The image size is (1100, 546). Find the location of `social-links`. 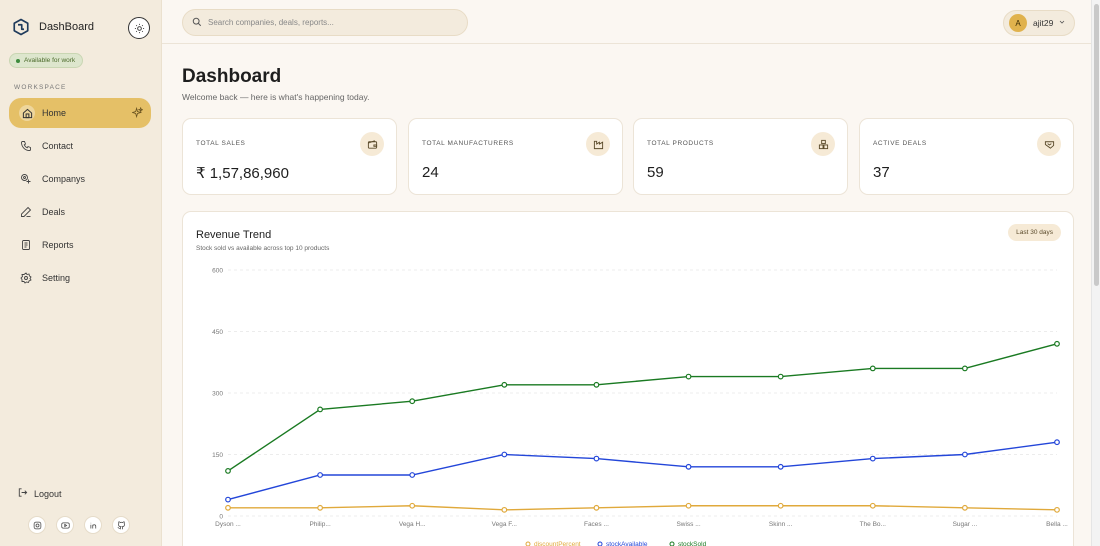

social-links is located at coordinates (79, 525).